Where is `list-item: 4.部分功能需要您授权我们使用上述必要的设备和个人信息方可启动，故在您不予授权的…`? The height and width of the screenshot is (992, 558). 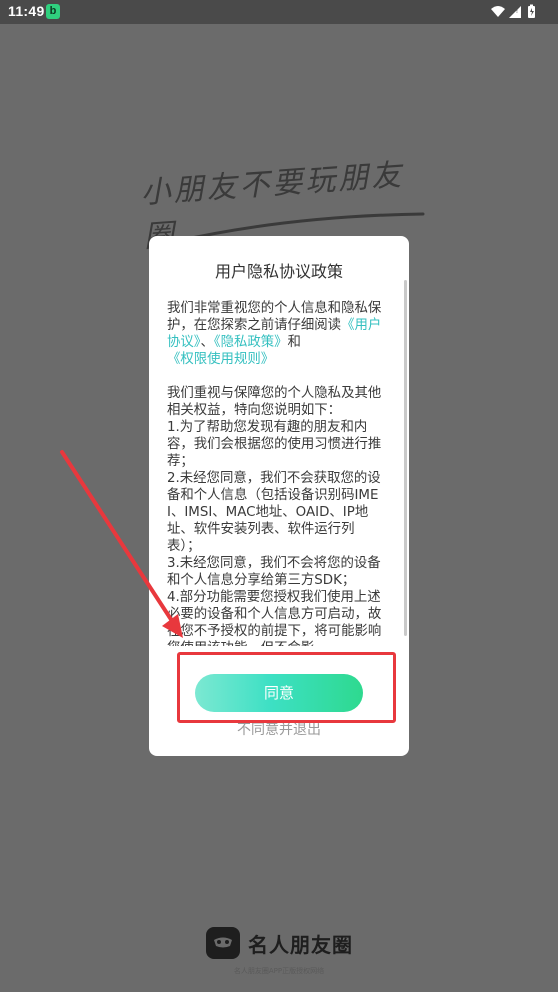
list-item: 4.部分功能需要您授权我们使用上述必要的设备和个人信息方可启动，故在您不予授权的… is located at coordinates (274, 618).